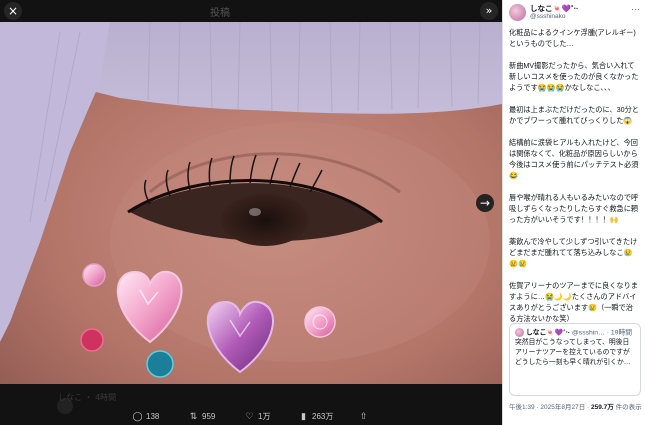 Image resolution: width=645 pixels, height=425 pixels. What do you see at coordinates (137, 416) in the screenshot?
I see `reply-icon: ◯` at bounding box center [137, 416].